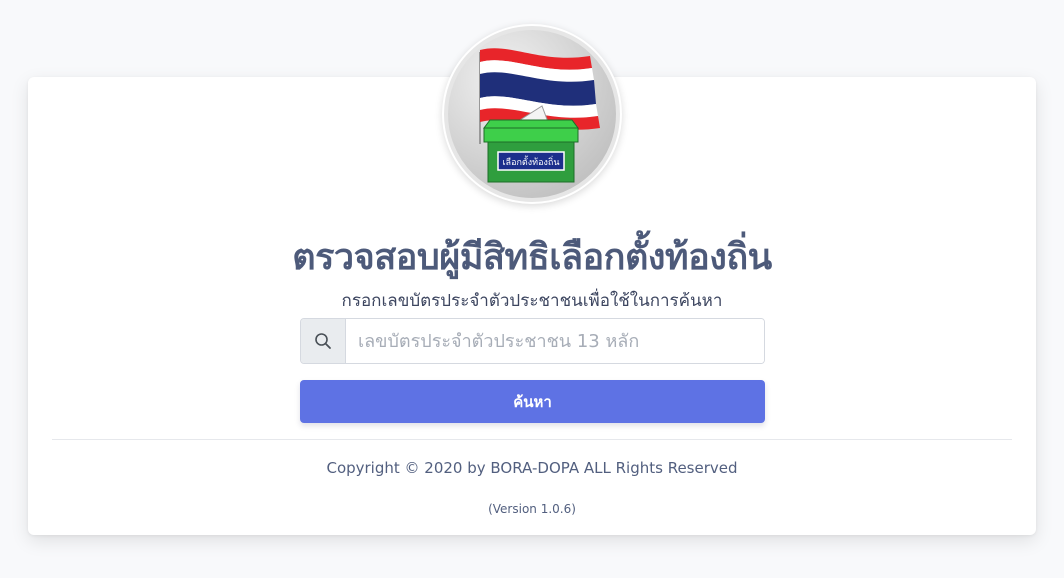 The height and width of the screenshot is (578, 1064). Describe the element at coordinates (323, 341) in the screenshot. I see `search-icon` at that location.